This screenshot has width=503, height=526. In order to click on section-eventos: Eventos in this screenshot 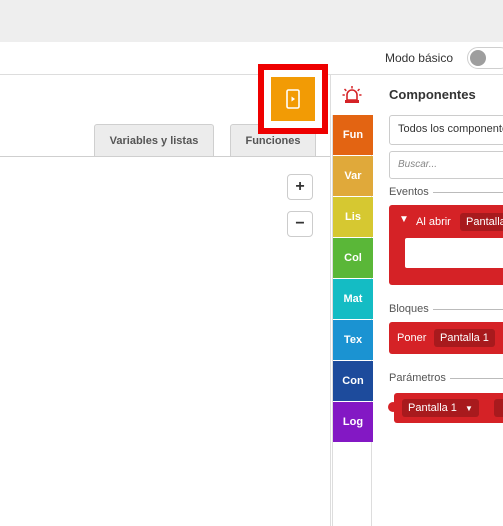, I will do `click(411, 192)`.